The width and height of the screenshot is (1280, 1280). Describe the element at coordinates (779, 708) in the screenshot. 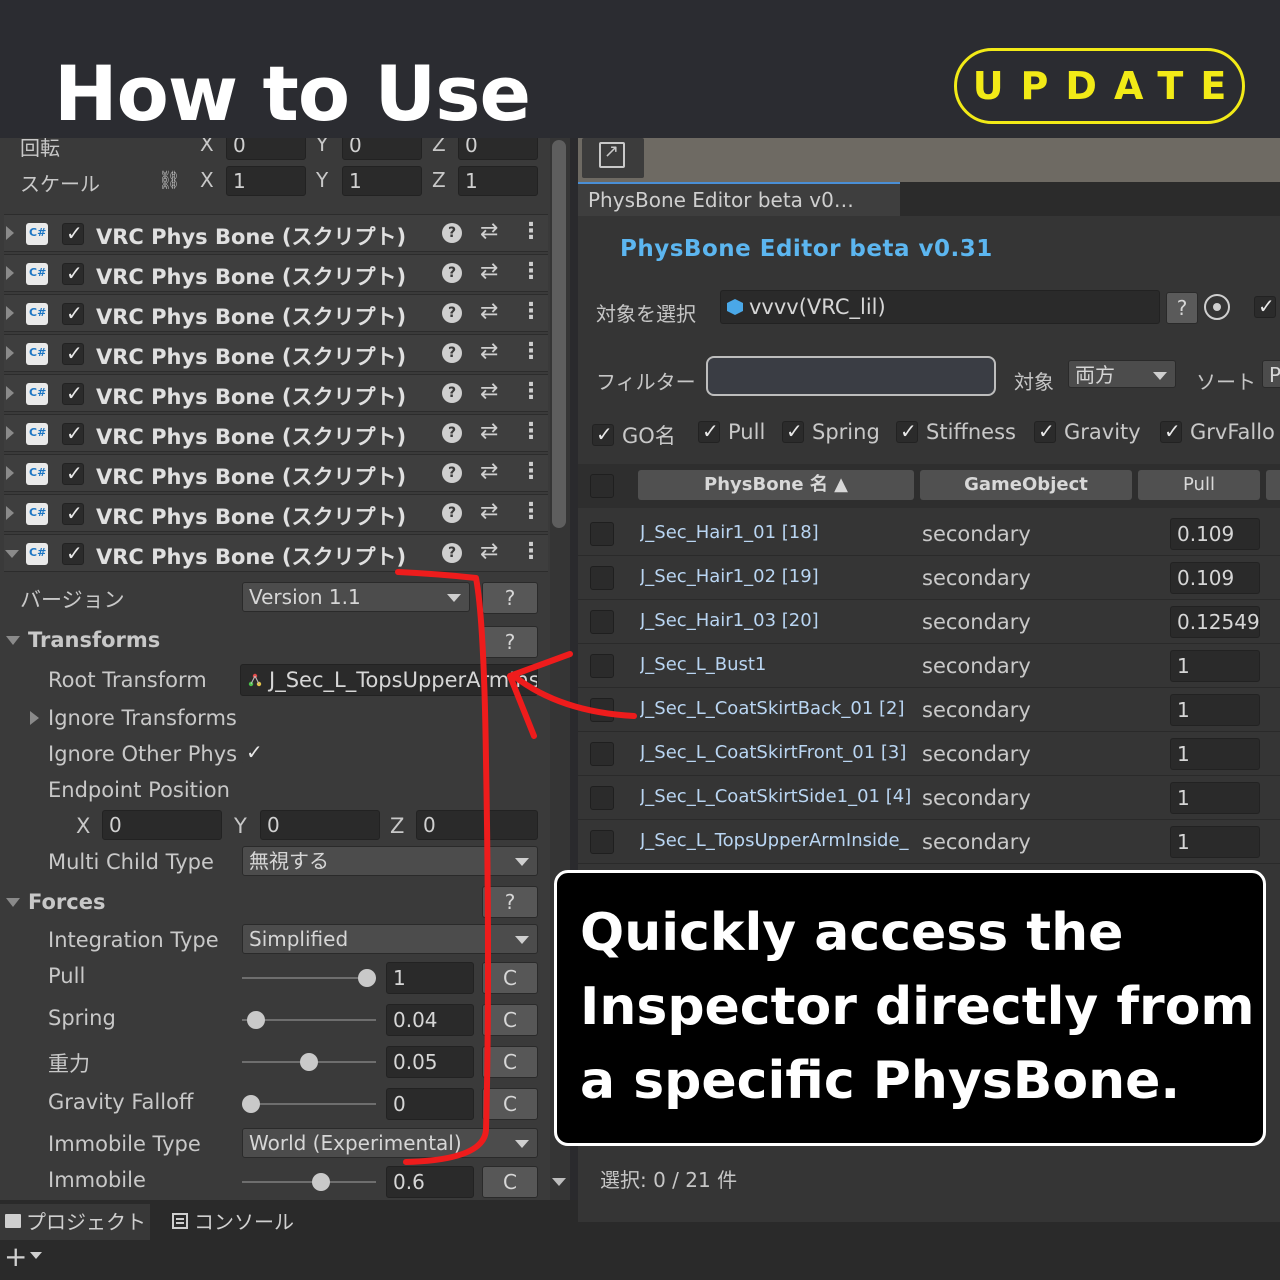

I see `physbone-name-link: J_Sec_L_CoatSkirtBack_01 [2]` at that location.